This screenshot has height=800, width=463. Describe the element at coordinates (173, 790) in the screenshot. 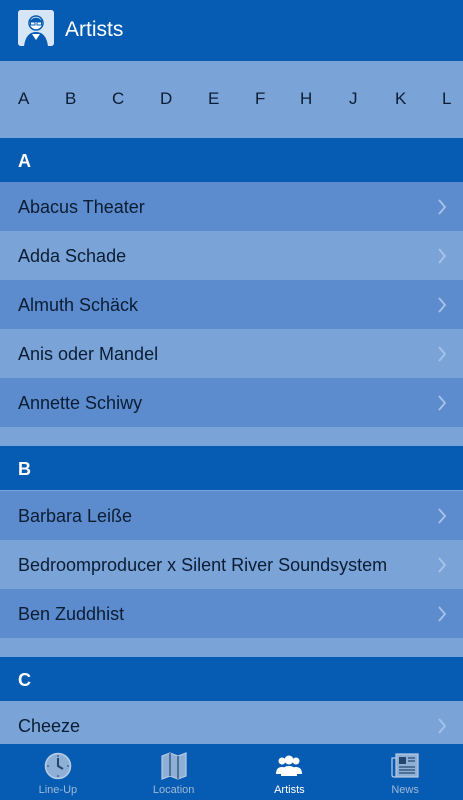

I see `tab-label: Location` at that location.